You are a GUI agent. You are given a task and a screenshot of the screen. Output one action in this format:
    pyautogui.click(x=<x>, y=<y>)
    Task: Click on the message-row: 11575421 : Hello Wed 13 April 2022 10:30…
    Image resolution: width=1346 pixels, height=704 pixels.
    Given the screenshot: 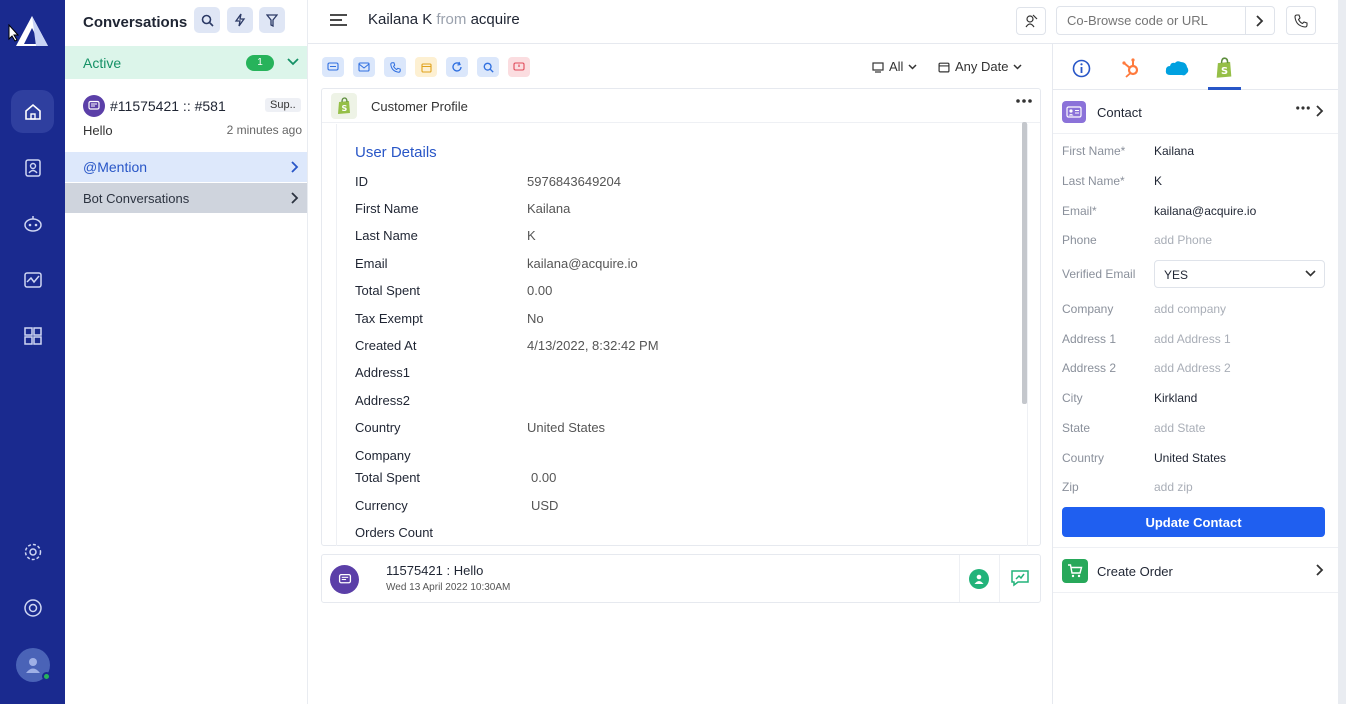 What is the action you would take?
    pyautogui.click(x=681, y=578)
    